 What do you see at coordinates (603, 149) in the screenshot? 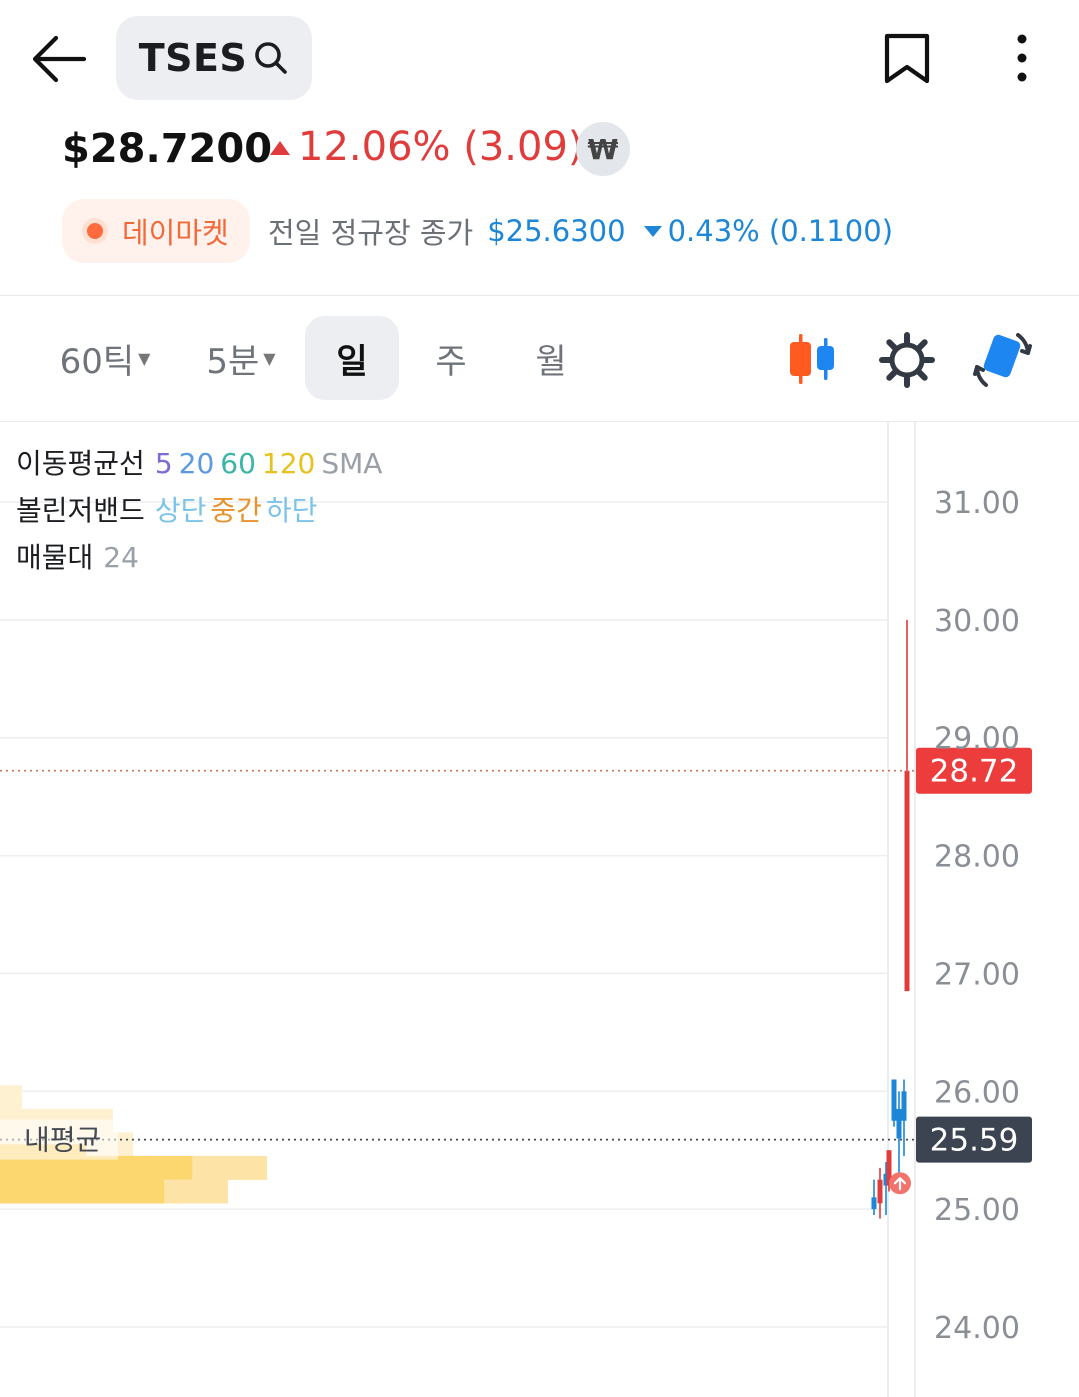
I see `currency-toggle-button: ₩` at bounding box center [603, 149].